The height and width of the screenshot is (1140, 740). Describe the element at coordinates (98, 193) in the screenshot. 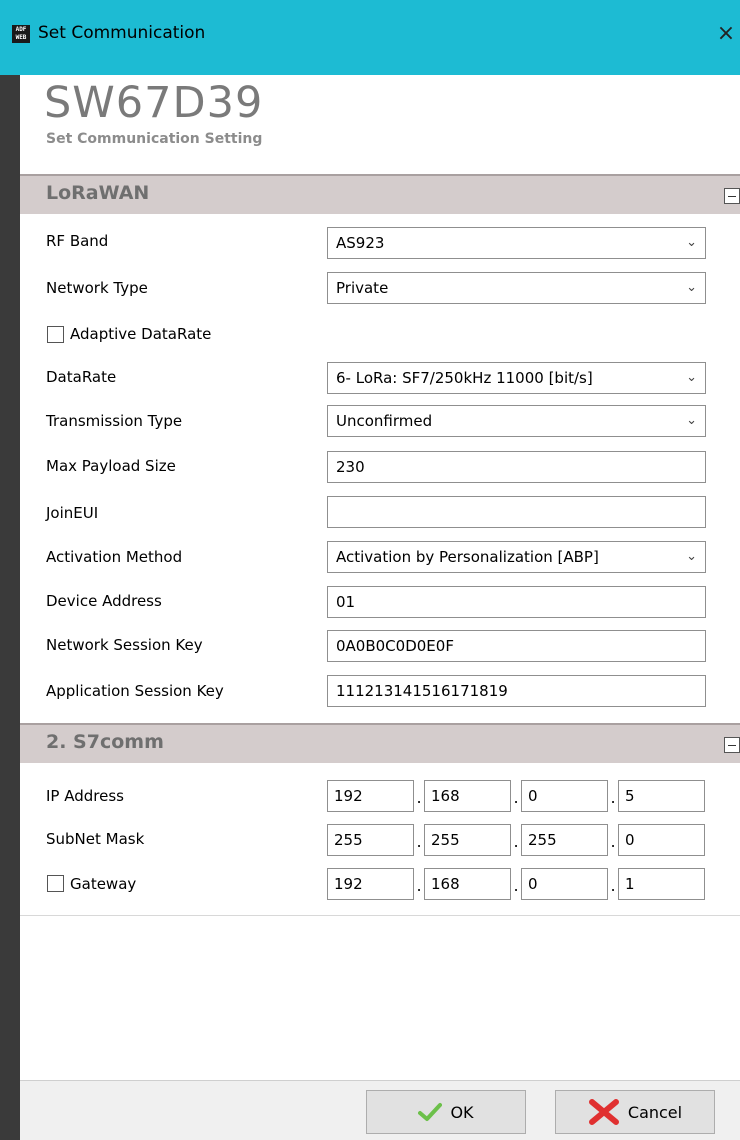

I see `section-title-lorawan: LoRaWAN` at that location.